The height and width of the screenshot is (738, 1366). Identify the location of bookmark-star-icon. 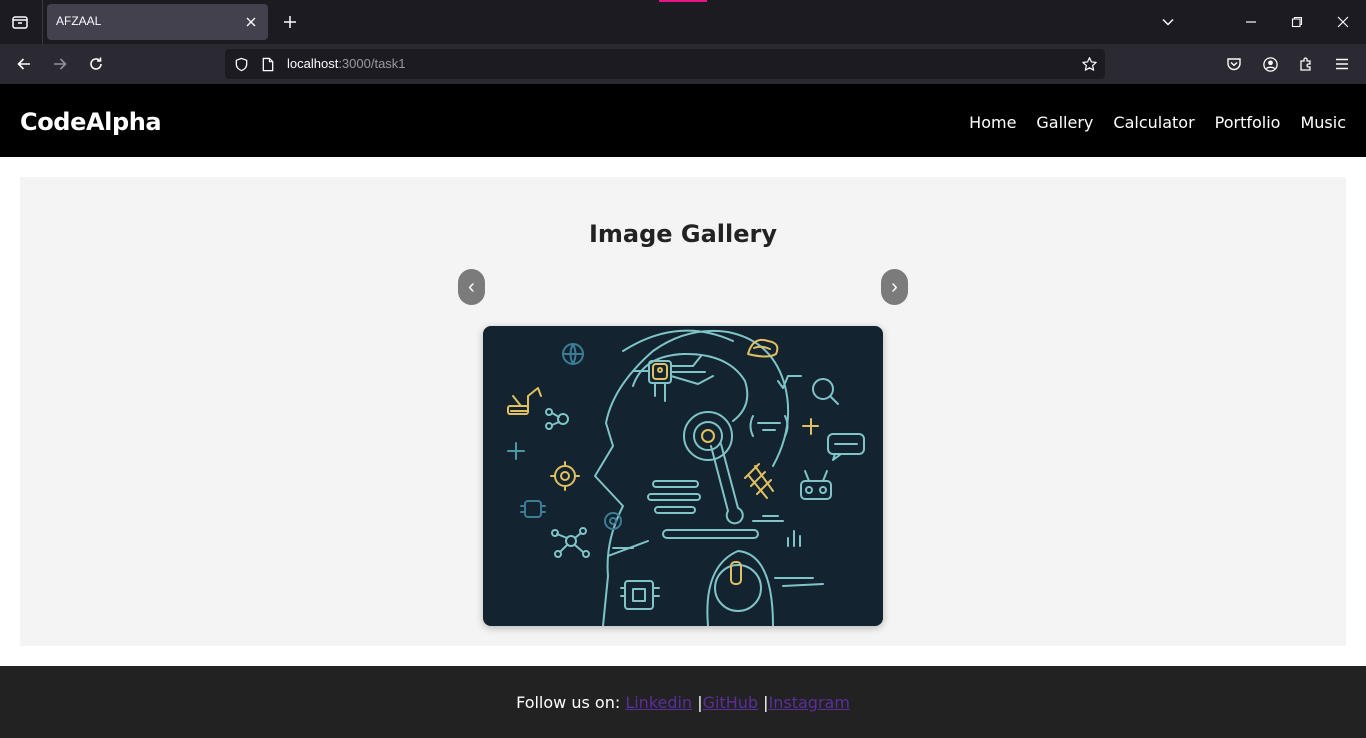
(1089, 64).